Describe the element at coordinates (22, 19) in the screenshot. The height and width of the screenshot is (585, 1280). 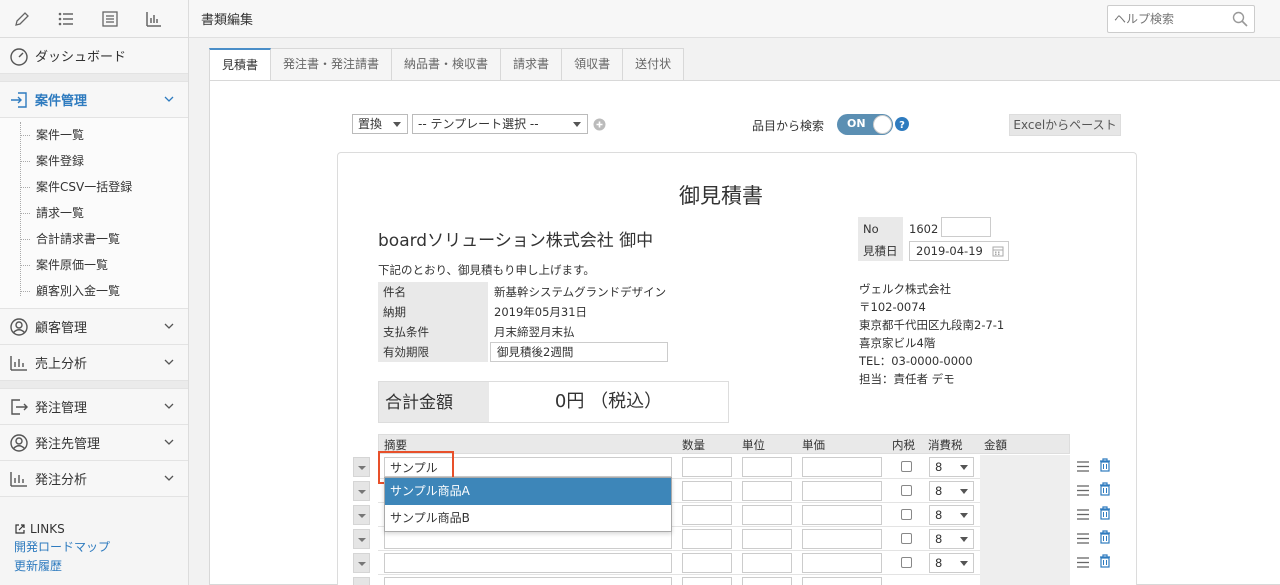
I see `pencil-icon` at that location.